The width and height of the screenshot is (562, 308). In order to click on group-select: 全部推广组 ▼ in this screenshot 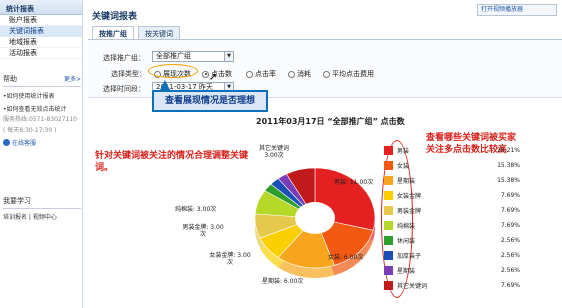, I will do `click(193, 56)`.